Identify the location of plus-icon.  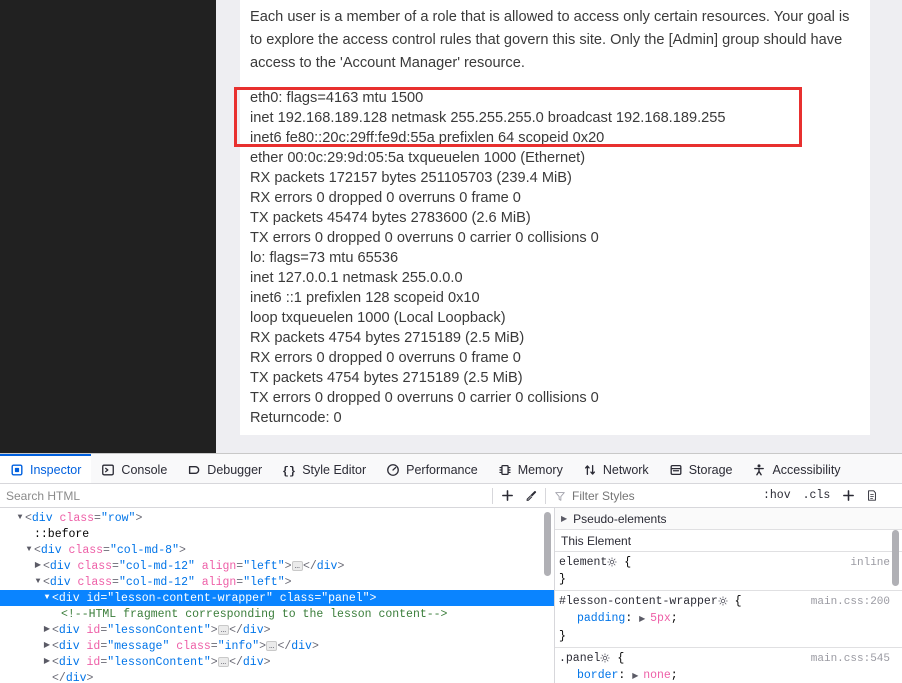
(848, 496).